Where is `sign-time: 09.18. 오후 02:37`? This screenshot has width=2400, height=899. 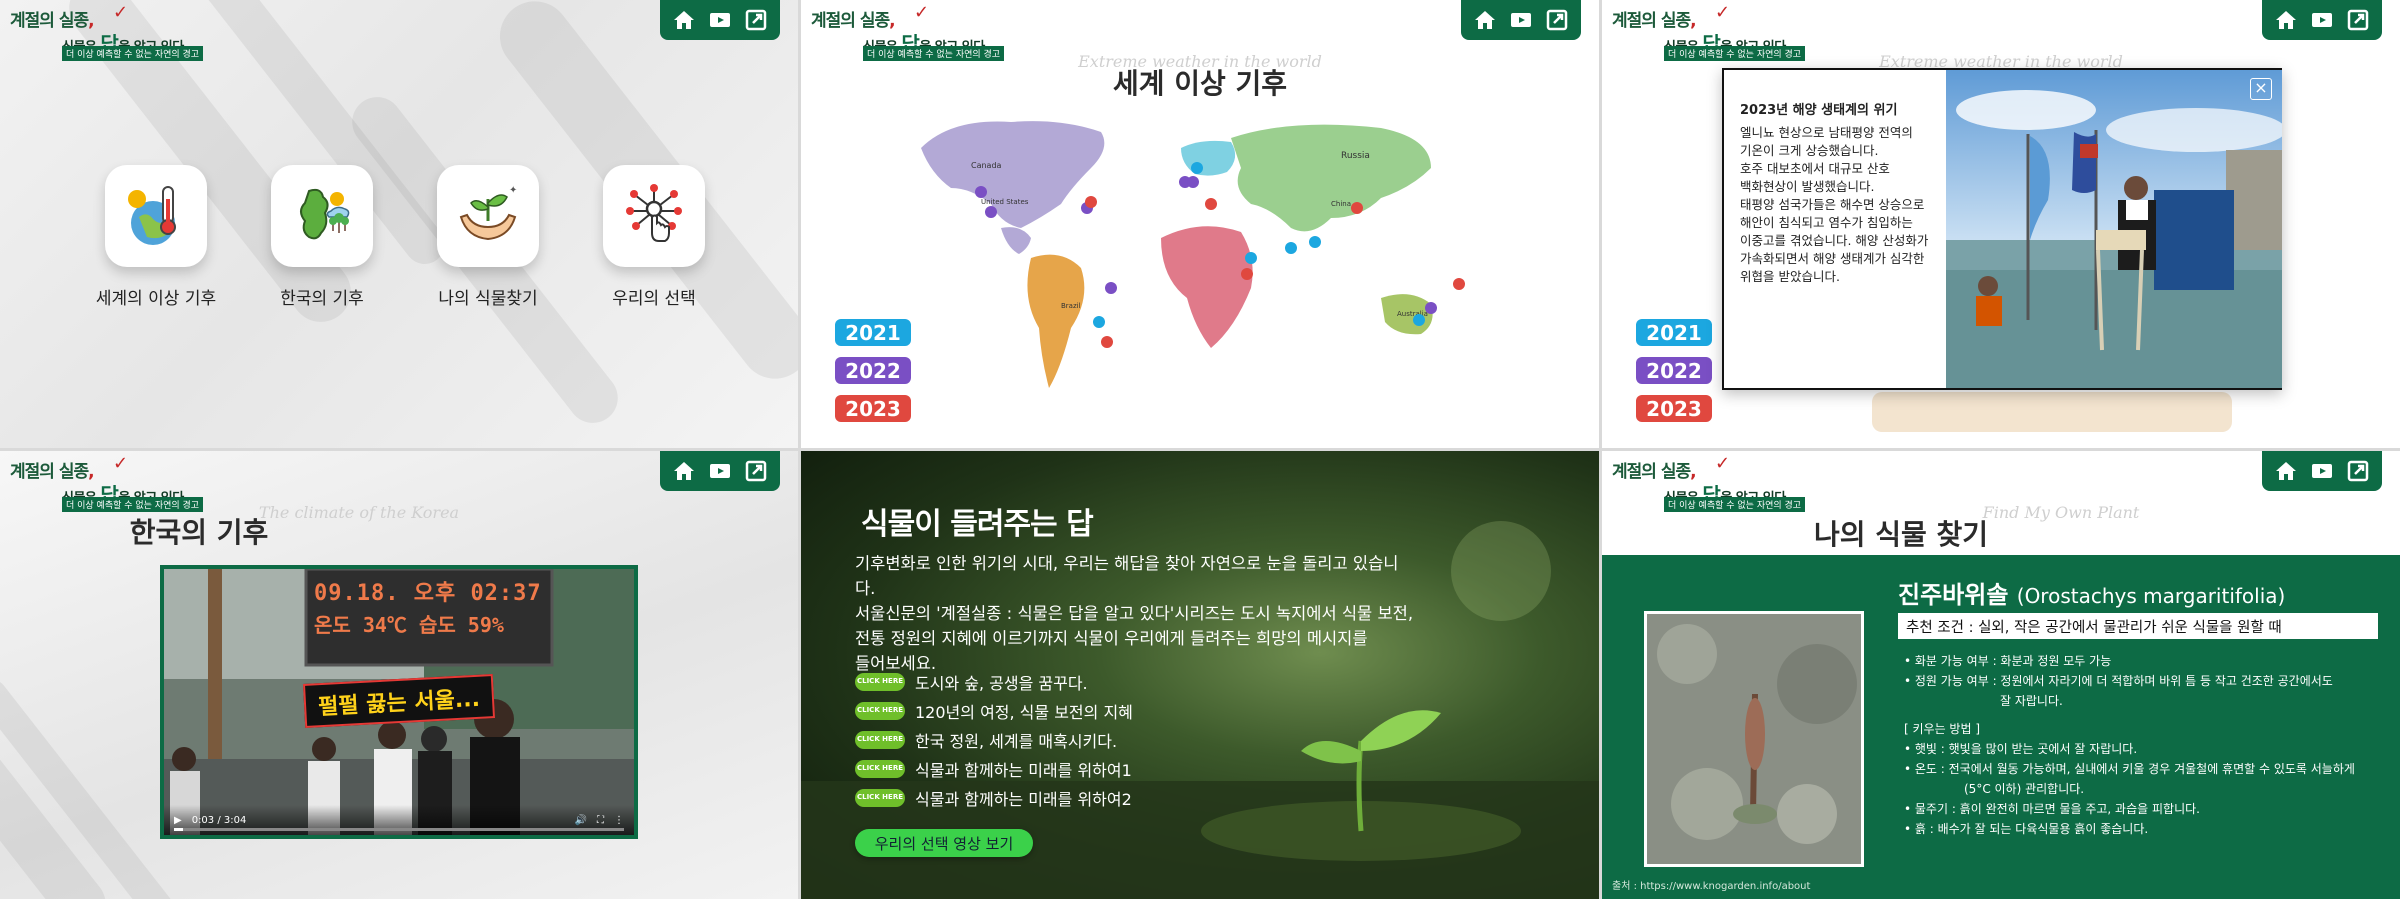
sign-time: 09.18. 오후 02:37 is located at coordinates (428, 593).